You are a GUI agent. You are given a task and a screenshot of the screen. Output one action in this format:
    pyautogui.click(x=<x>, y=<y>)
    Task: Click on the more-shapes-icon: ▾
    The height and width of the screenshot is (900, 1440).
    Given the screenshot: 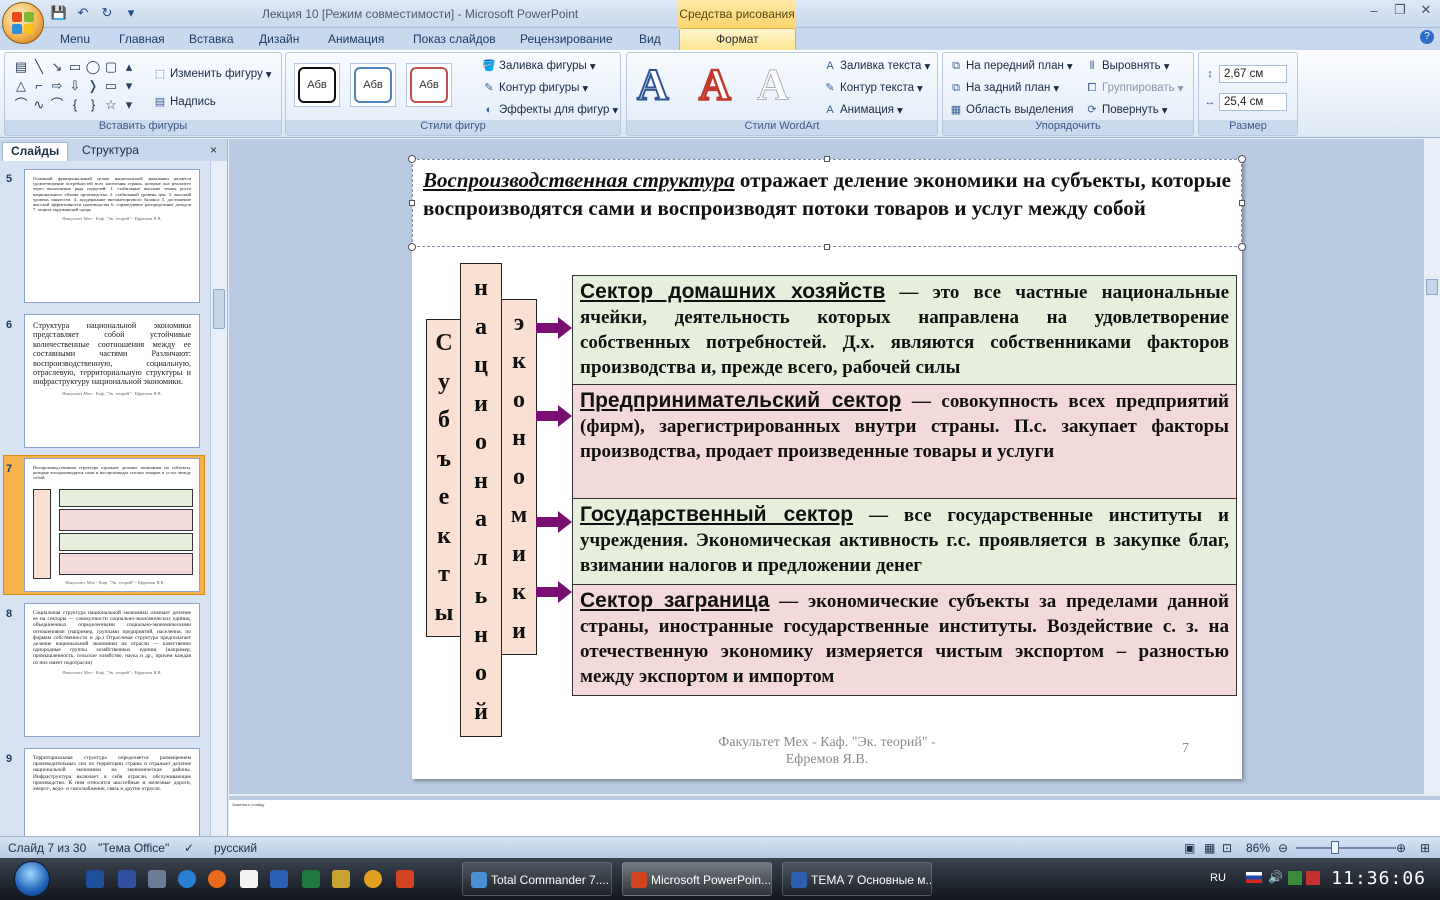 What is the action you would take?
    pyautogui.click(x=129, y=105)
    